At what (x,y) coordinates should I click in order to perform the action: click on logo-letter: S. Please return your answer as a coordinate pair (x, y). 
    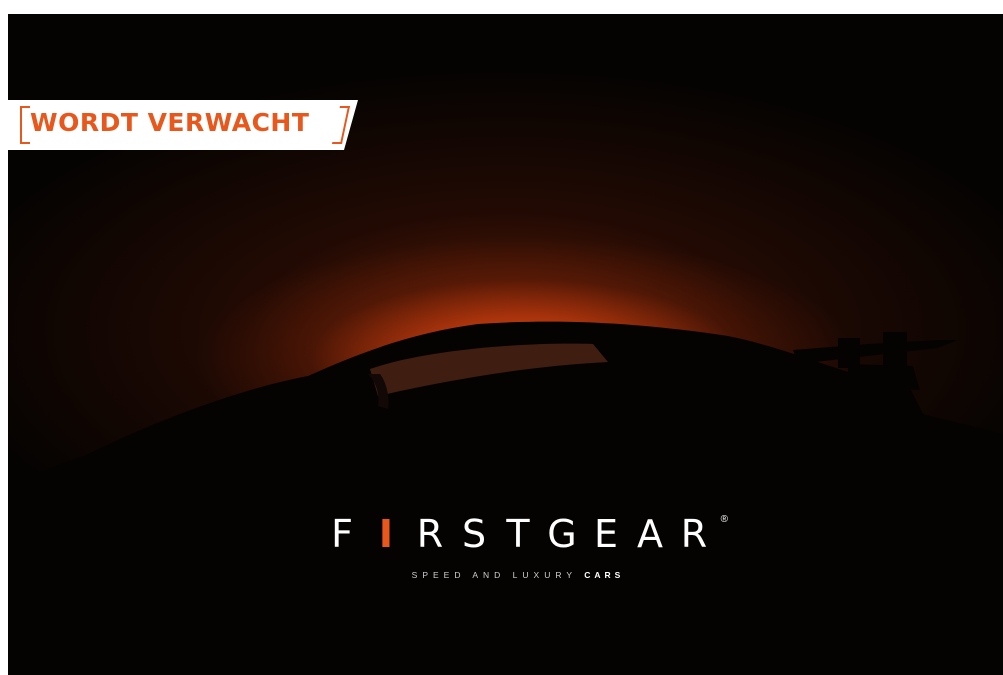
    Looking at the image, I should click on (474, 534).